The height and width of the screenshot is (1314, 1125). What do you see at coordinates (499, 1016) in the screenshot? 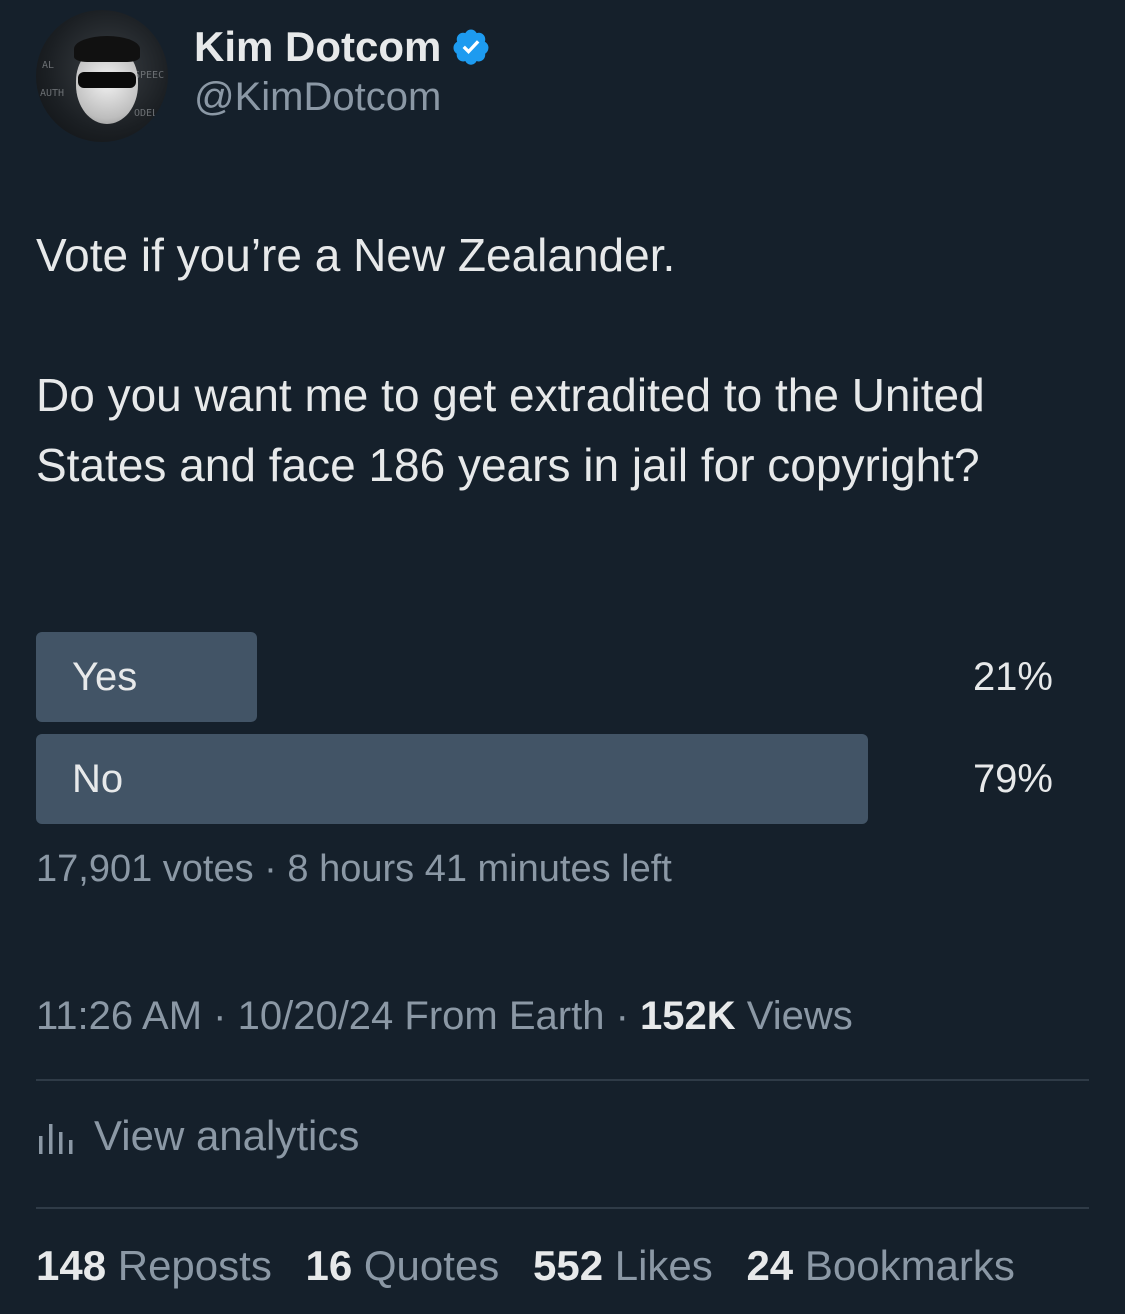
I see `tweet-source: From Earth` at bounding box center [499, 1016].